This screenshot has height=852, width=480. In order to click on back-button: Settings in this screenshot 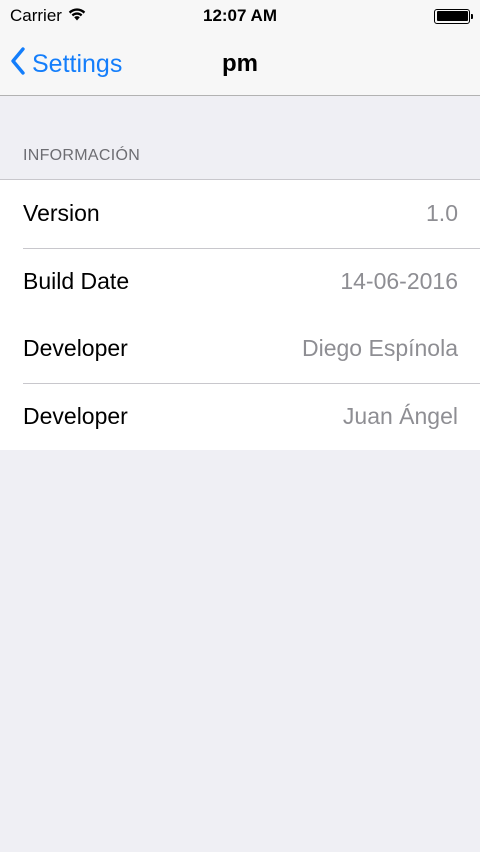, I will do `click(66, 64)`.